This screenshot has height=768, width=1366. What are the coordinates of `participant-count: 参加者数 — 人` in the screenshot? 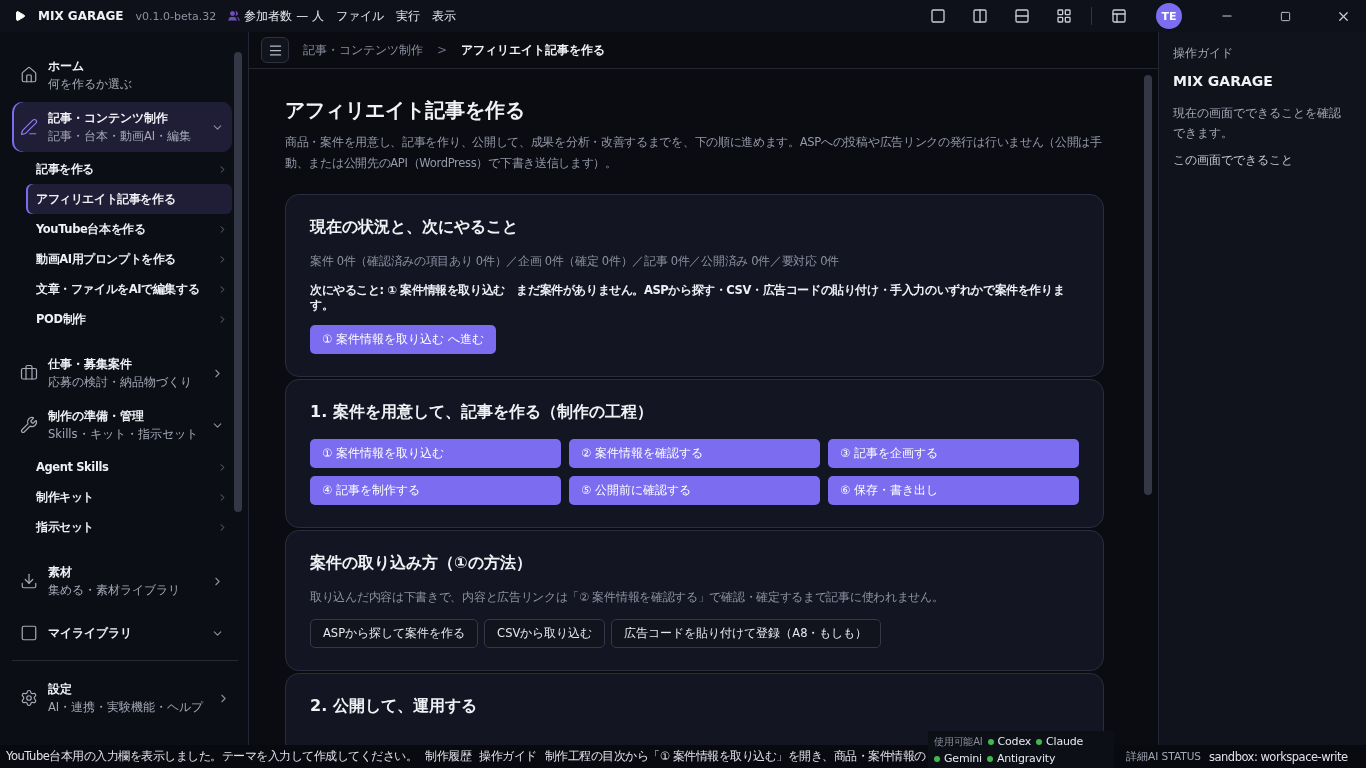 It's located at (284, 16).